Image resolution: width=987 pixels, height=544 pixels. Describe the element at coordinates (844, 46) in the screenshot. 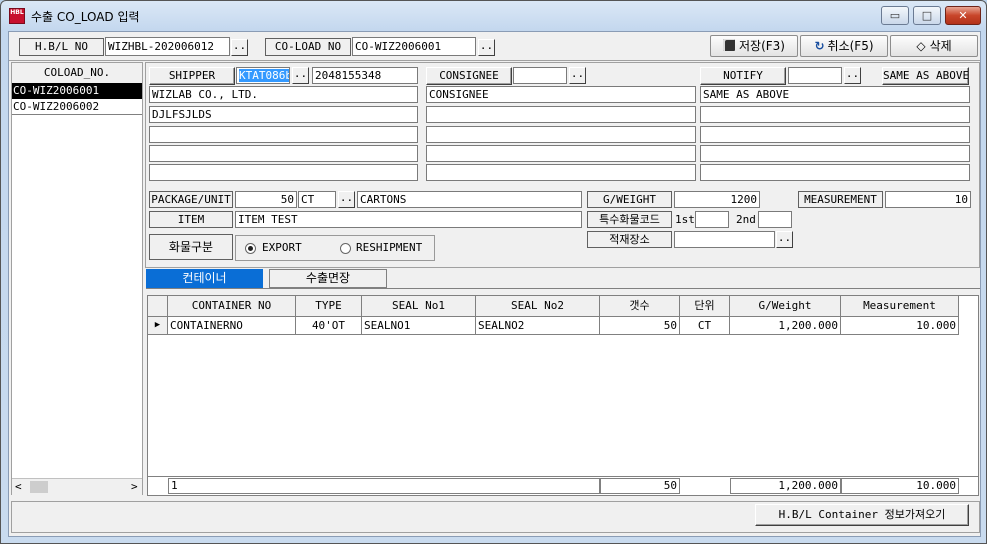

I see `cancel-button: ↻ 취소(F5)` at that location.